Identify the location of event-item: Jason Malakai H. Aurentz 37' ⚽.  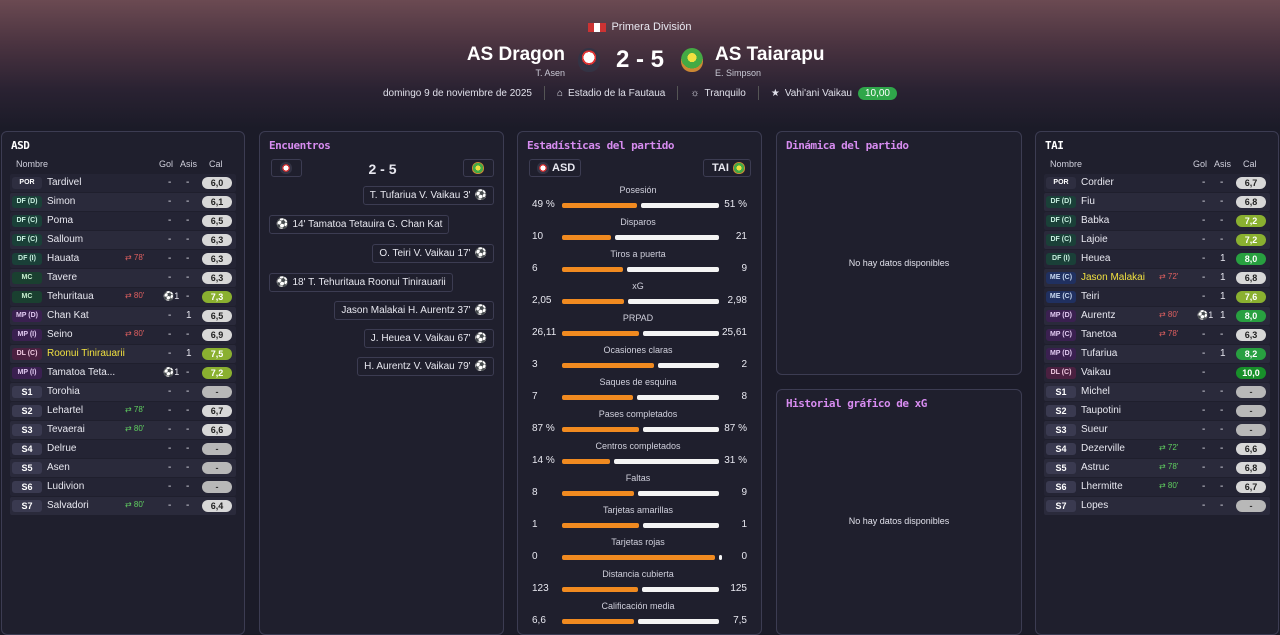
(414, 310).